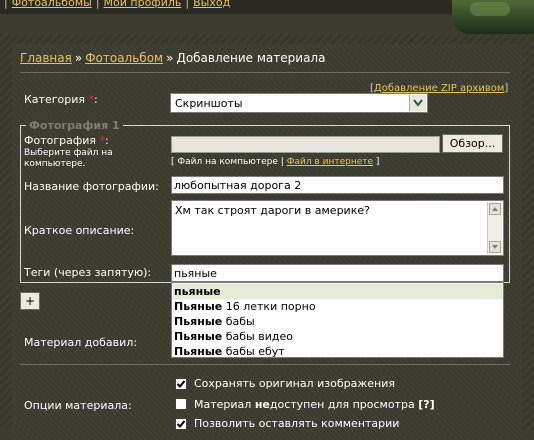  Describe the element at coordinates (88, 272) in the screenshot. I see `tags-label: Теги (через запятую):` at that location.